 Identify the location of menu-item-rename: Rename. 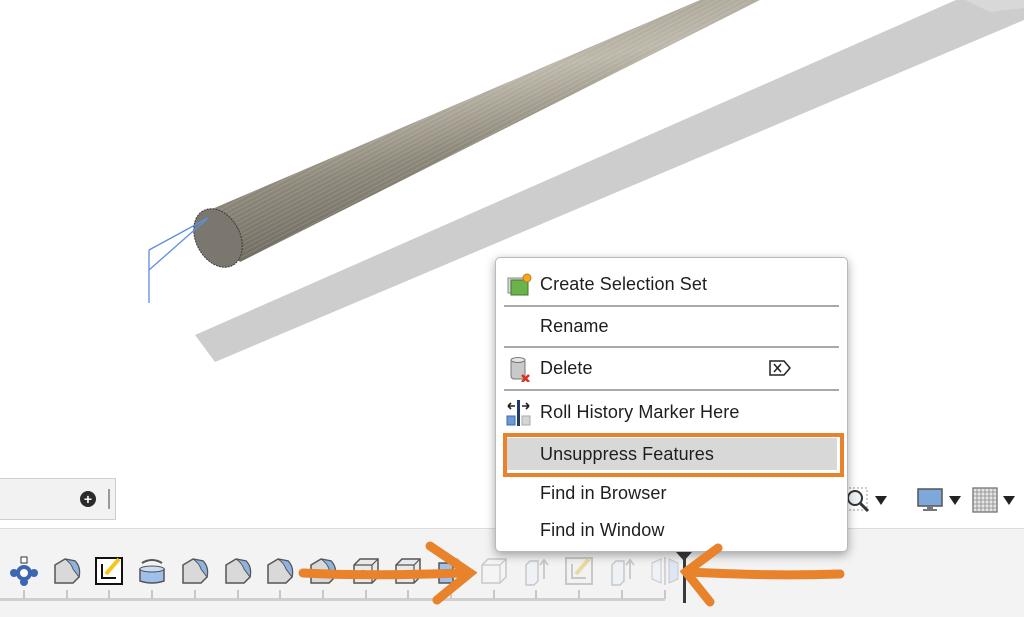
(671, 326).